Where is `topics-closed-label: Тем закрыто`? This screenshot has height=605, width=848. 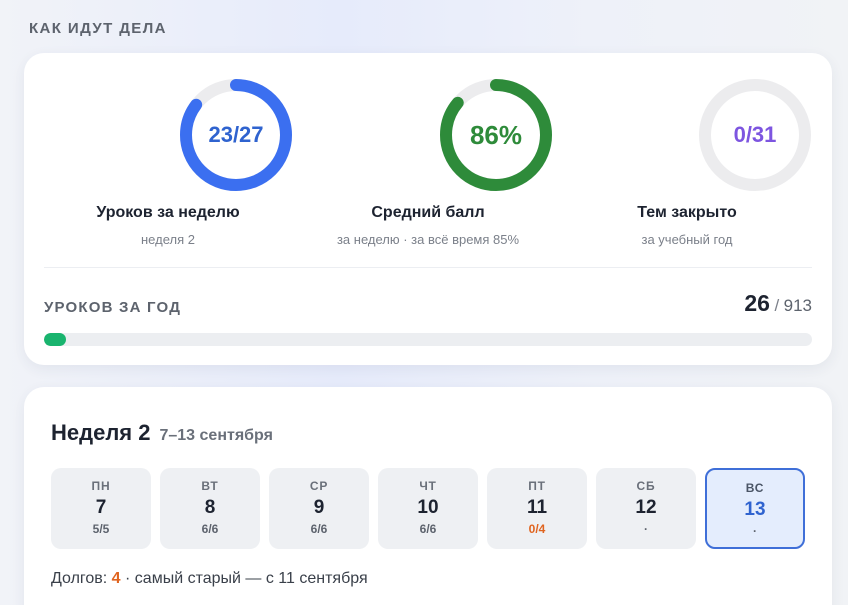 topics-closed-label: Тем закрыто is located at coordinates (687, 212).